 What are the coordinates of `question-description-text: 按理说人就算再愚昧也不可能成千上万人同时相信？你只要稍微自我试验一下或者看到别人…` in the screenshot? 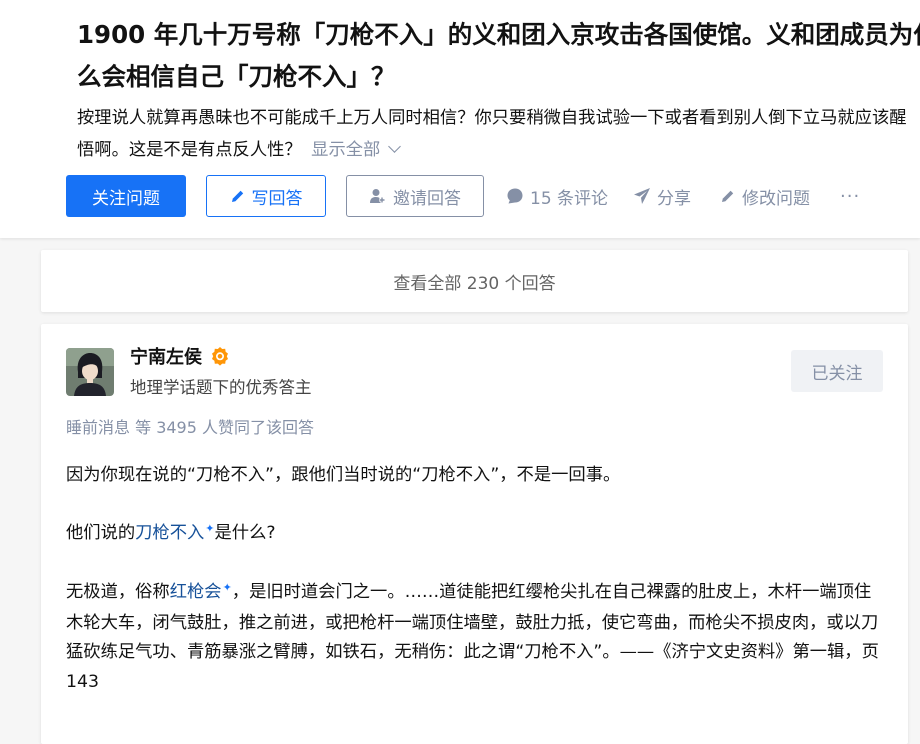 It's located at (492, 134).